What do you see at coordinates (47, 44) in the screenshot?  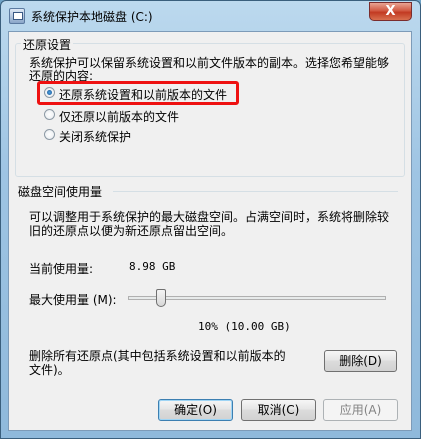 I see `restore-settings-heading: 还原设置` at bounding box center [47, 44].